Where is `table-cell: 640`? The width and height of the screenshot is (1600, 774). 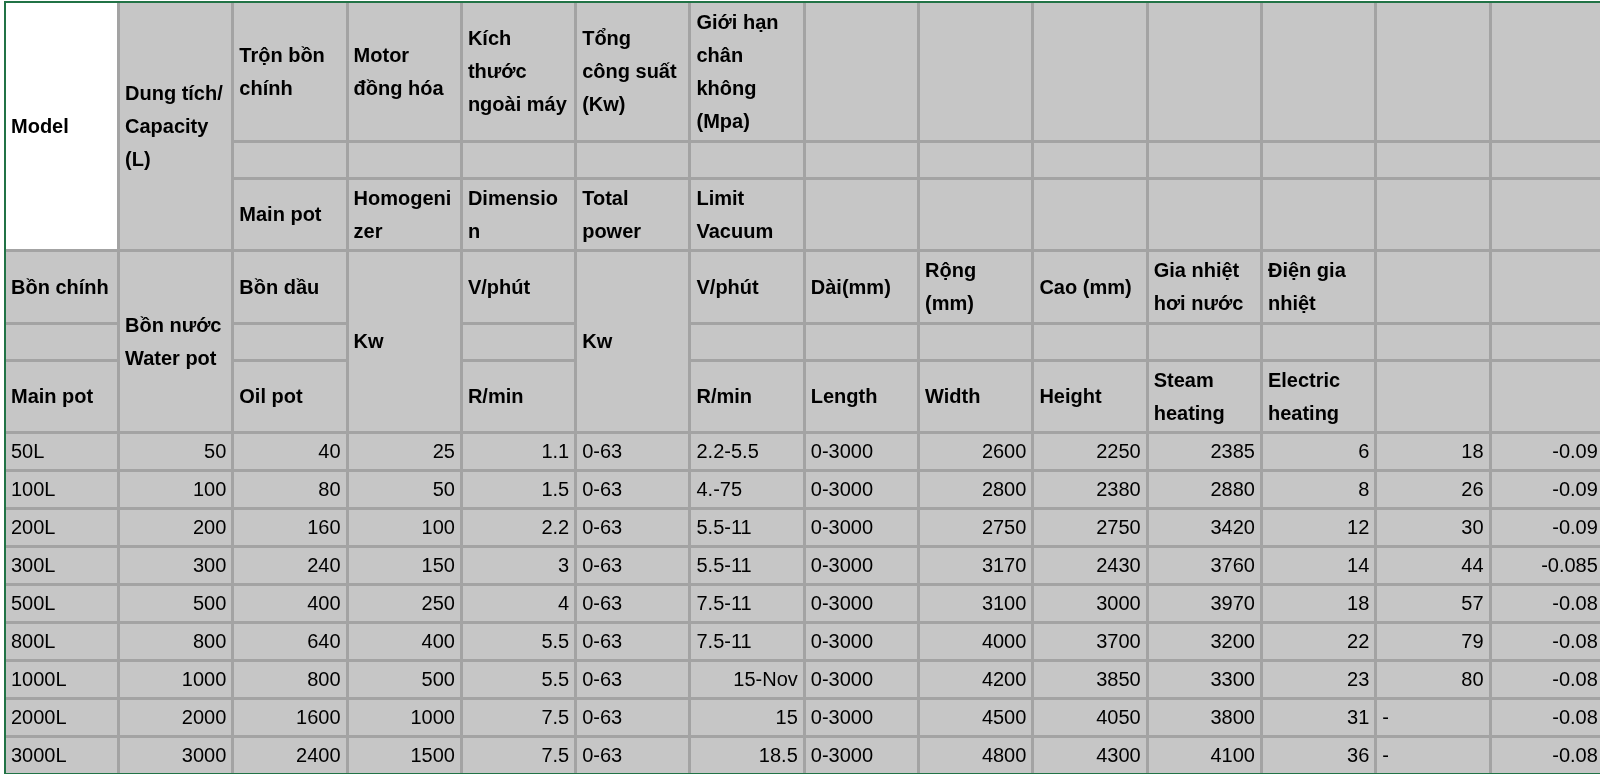
table-cell: 640 is located at coordinates (290, 641).